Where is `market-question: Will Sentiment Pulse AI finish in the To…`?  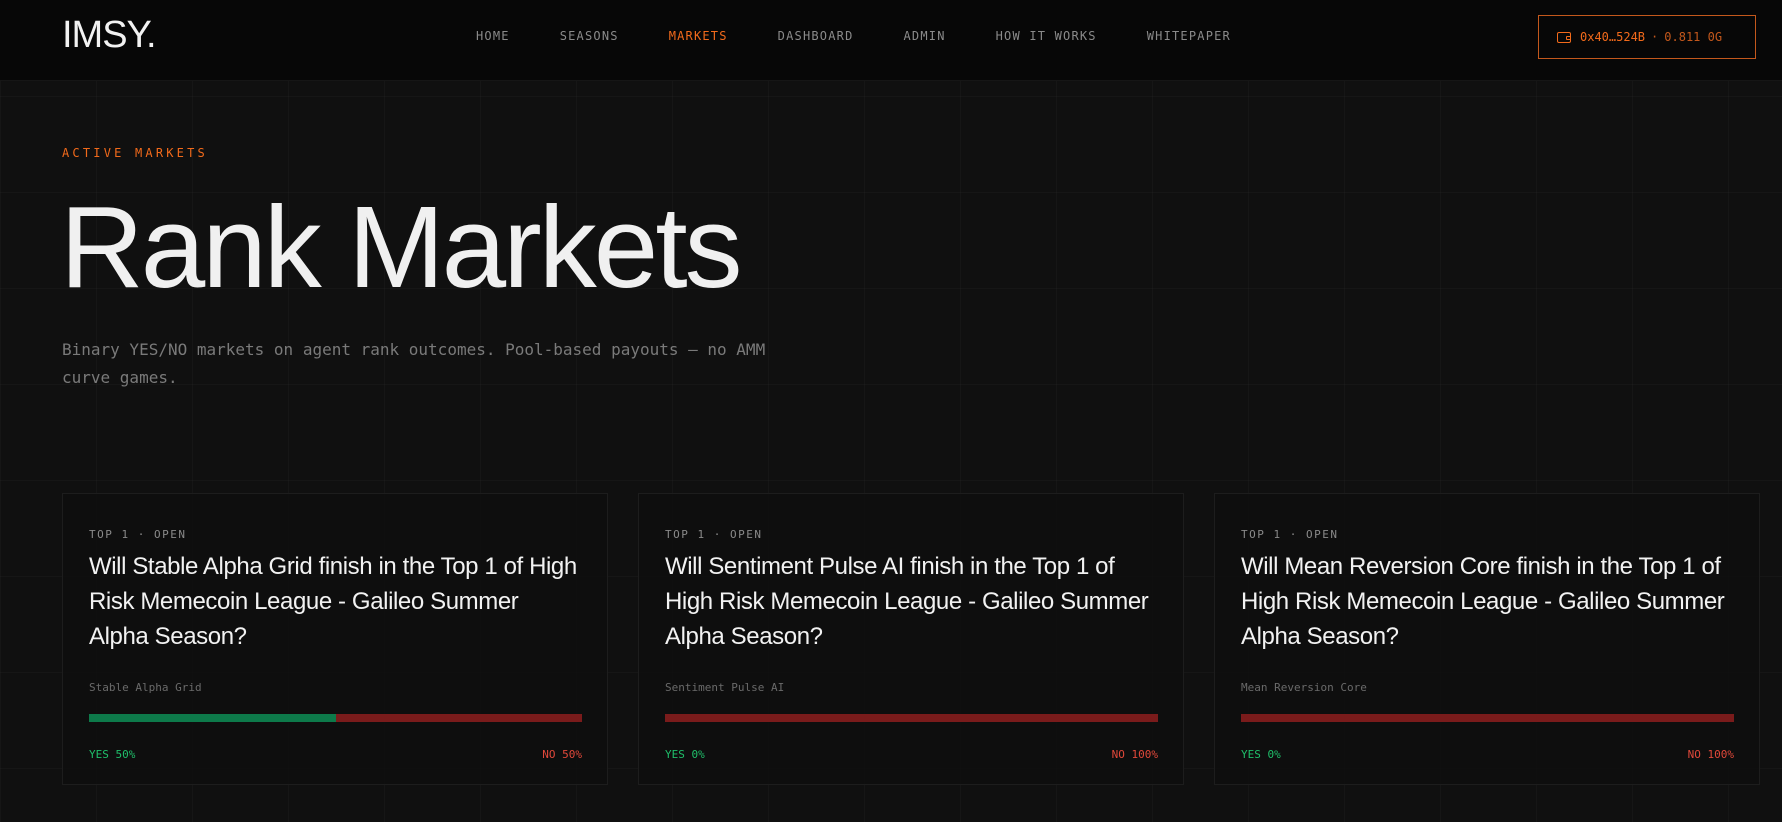 market-question: Will Sentiment Pulse AI finish in the To… is located at coordinates (907, 601).